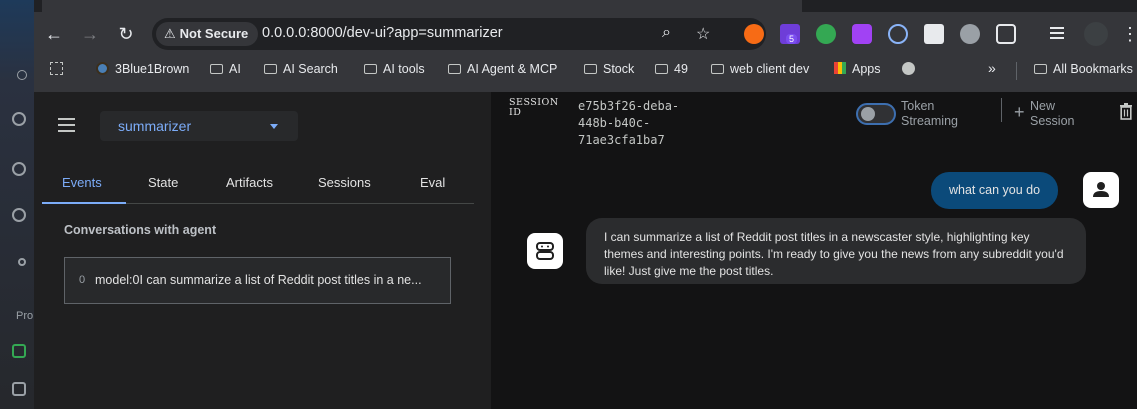  Describe the element at coordinates (934, 34) in the screenshot. I see `extension-white-icon` at that location.